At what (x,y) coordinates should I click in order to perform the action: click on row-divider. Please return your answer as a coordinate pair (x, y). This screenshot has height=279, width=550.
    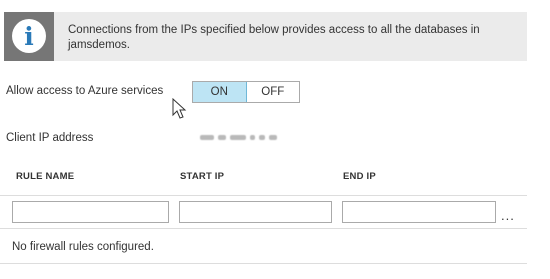
    Looking at the image, I should click on (263, 228).